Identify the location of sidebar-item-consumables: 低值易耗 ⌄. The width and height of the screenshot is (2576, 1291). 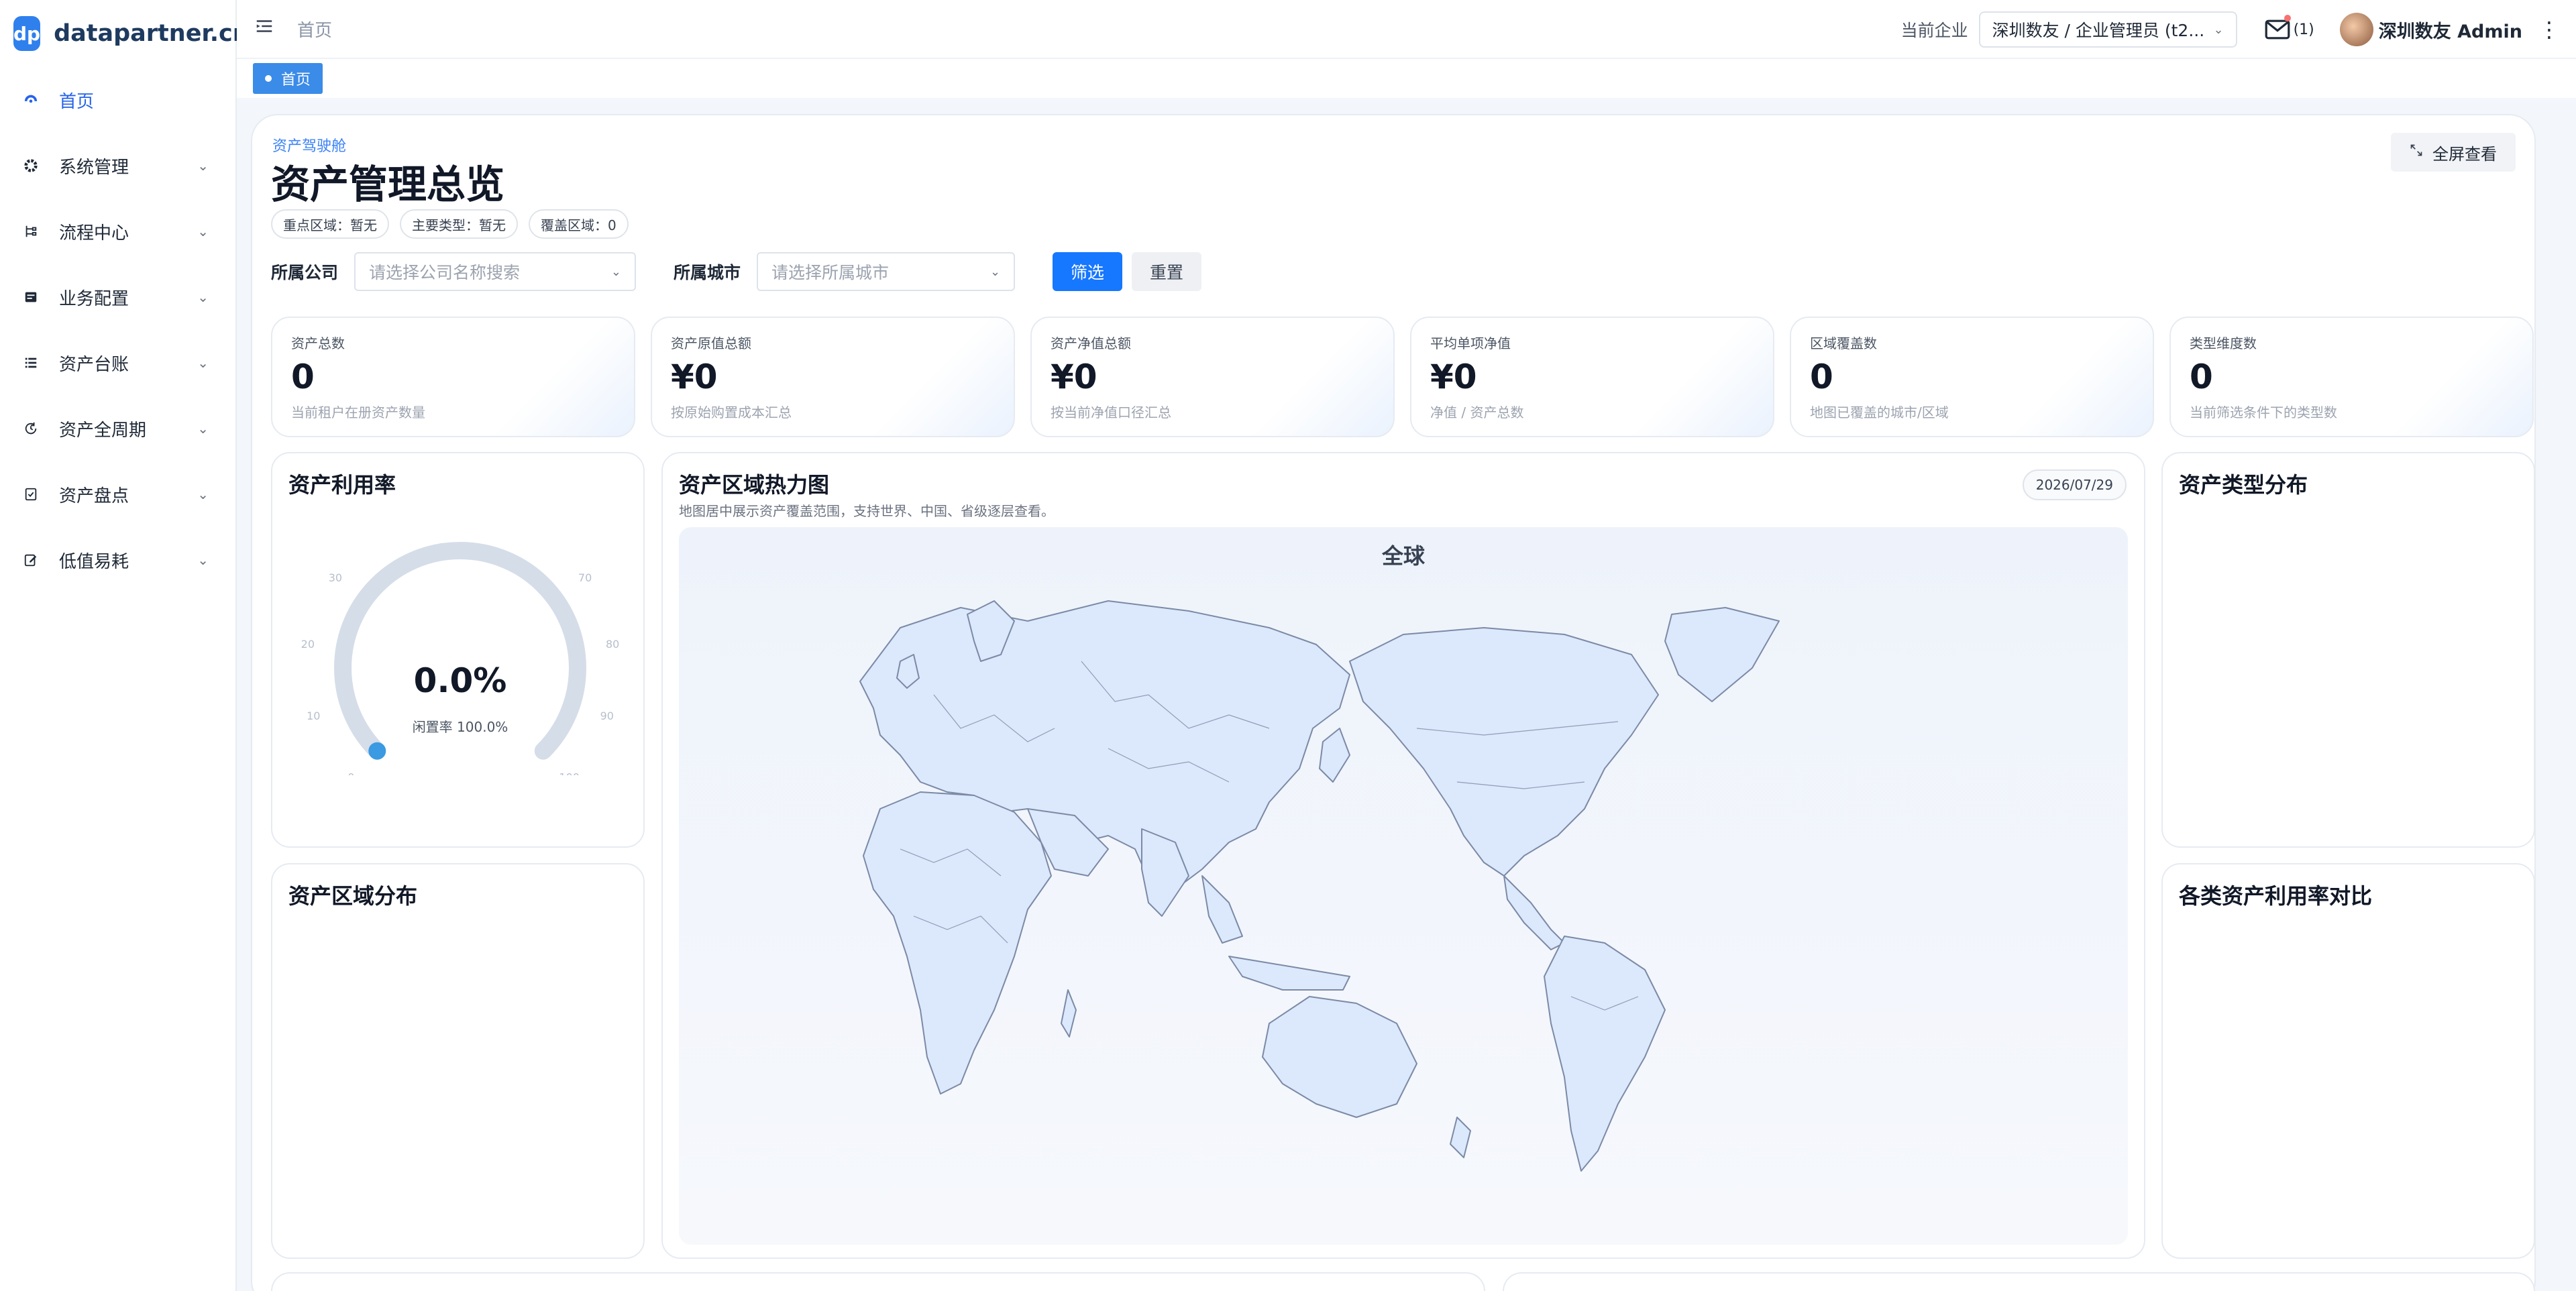
(117, 560).